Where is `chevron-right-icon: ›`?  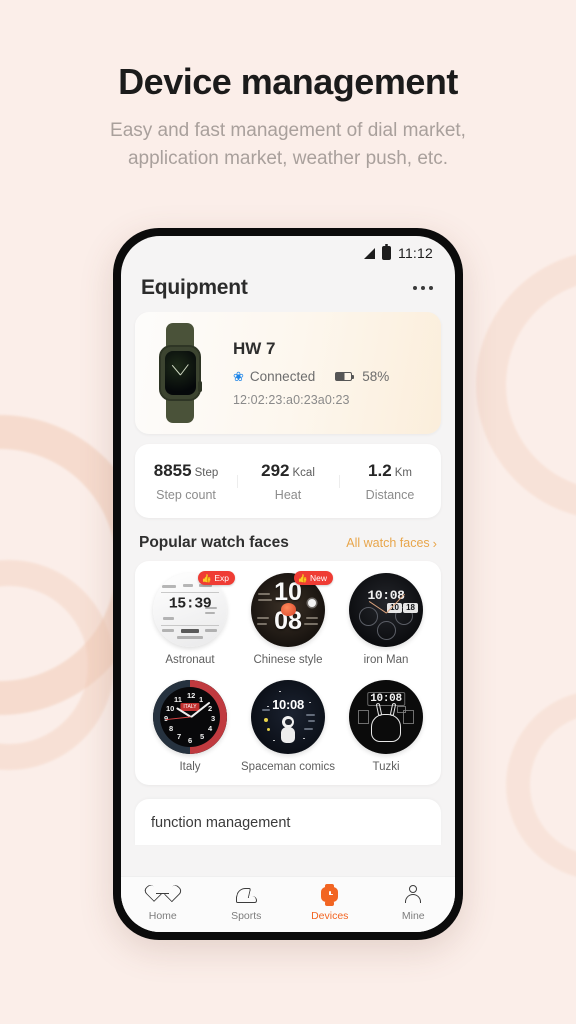 chevron-right-icon: › is located at coordinates (434, 543).